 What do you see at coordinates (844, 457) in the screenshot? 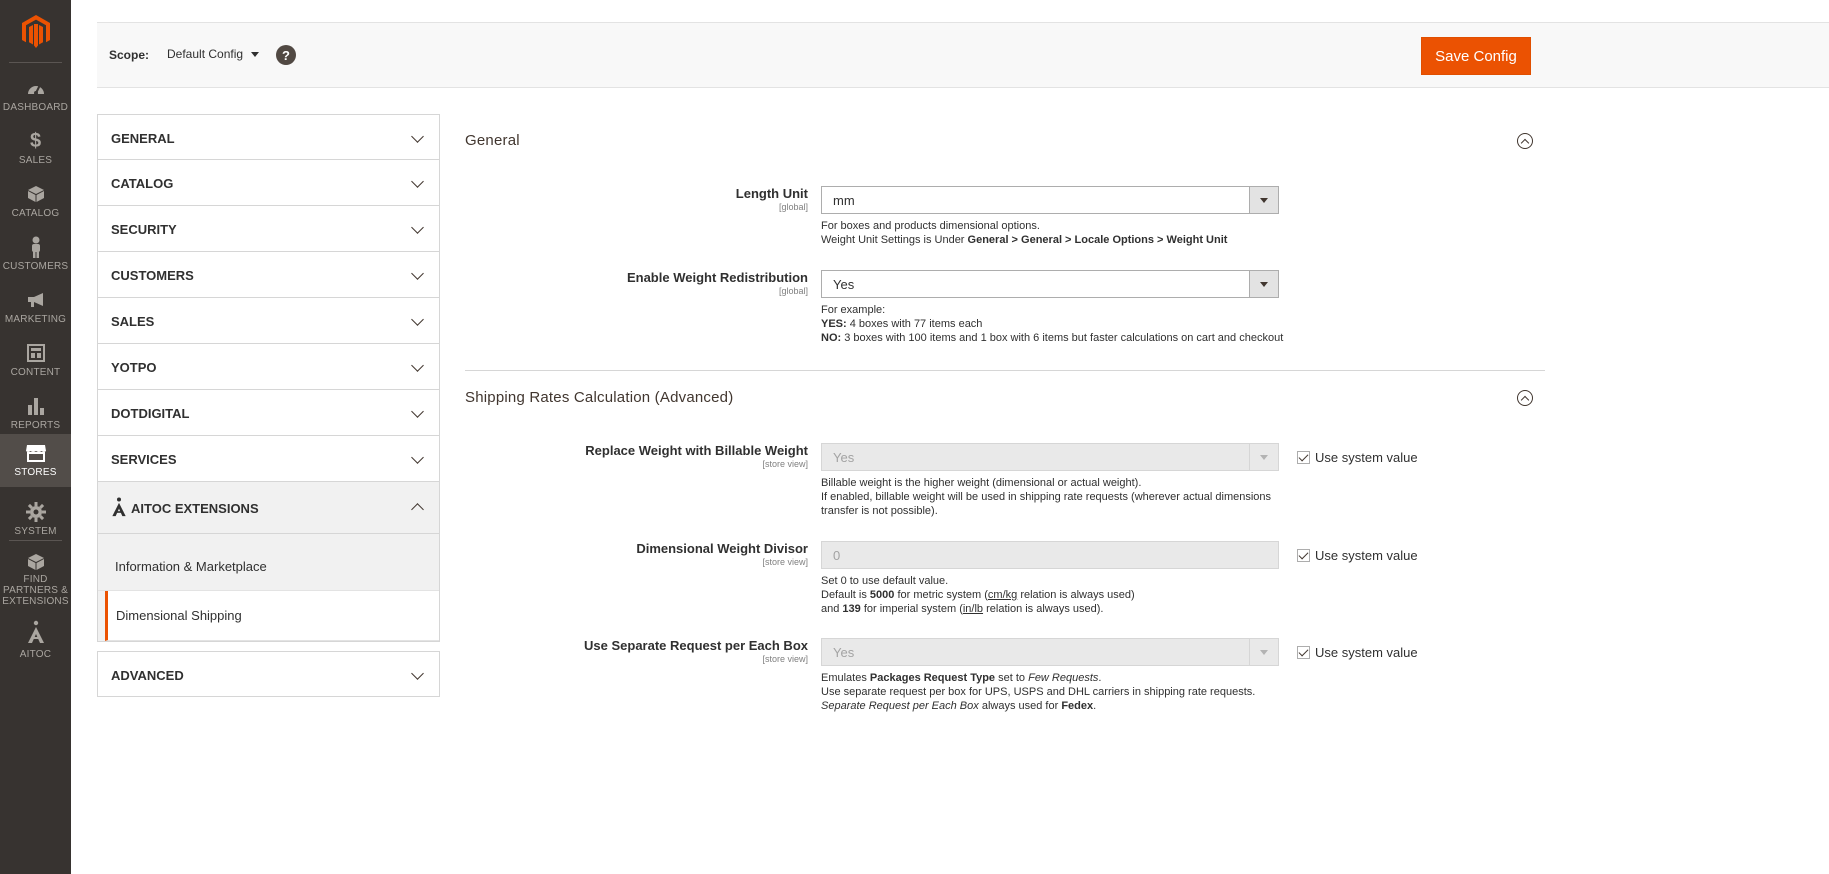
I see `select-value: Yes` at bounding box center [844, 457].